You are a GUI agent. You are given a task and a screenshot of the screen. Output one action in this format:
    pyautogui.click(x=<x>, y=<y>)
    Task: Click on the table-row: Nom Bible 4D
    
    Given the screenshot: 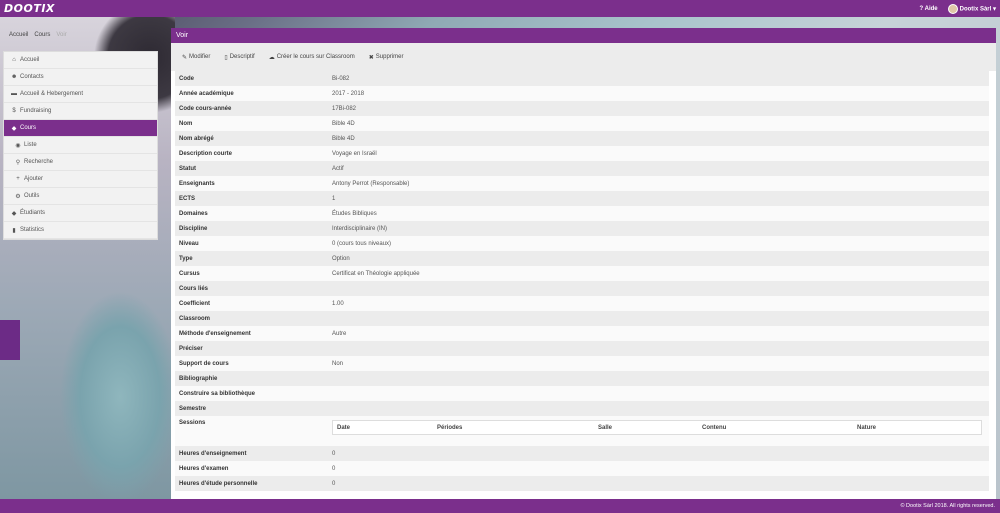 What is the action you would take?
    pyautogui.click(x=582, y=123)
    